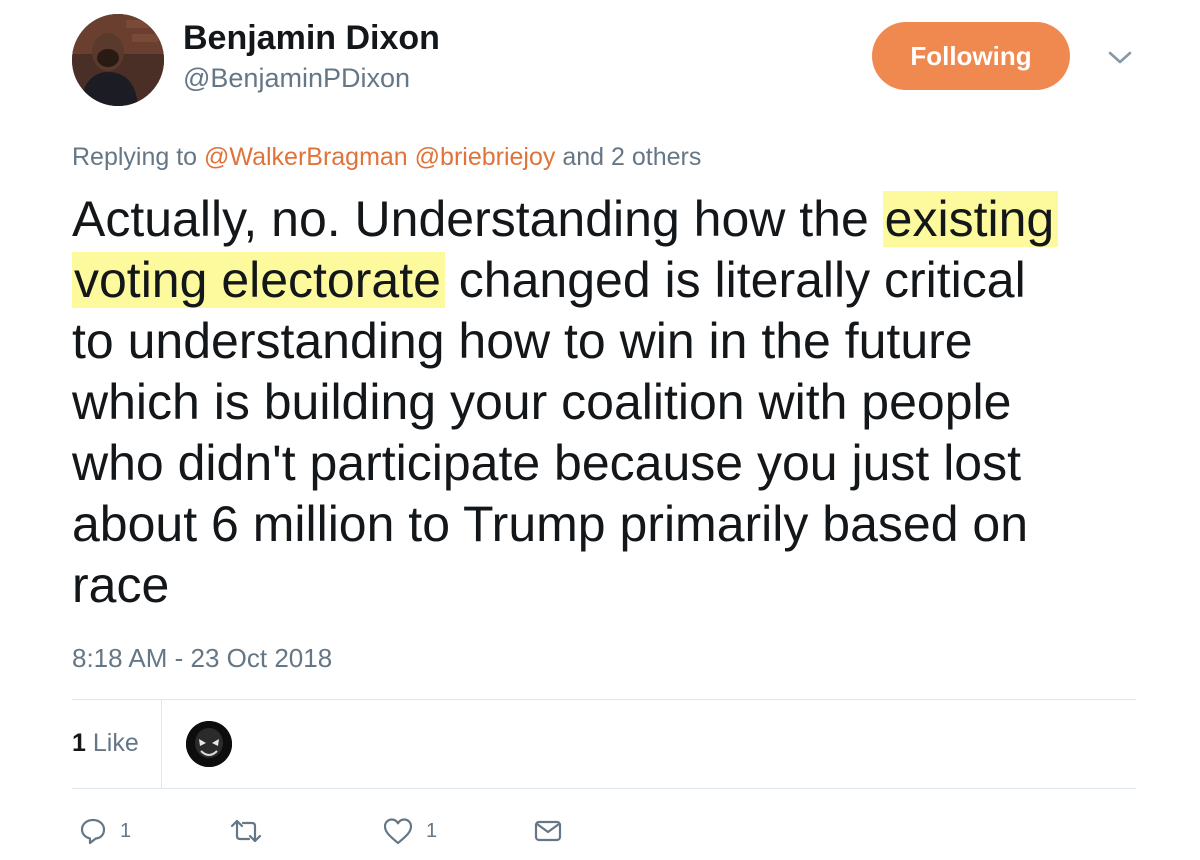 Image resolution: width=1200 pixels, height=860 pixels. I want to click on tweet-text-line: race, so click(121, 585).